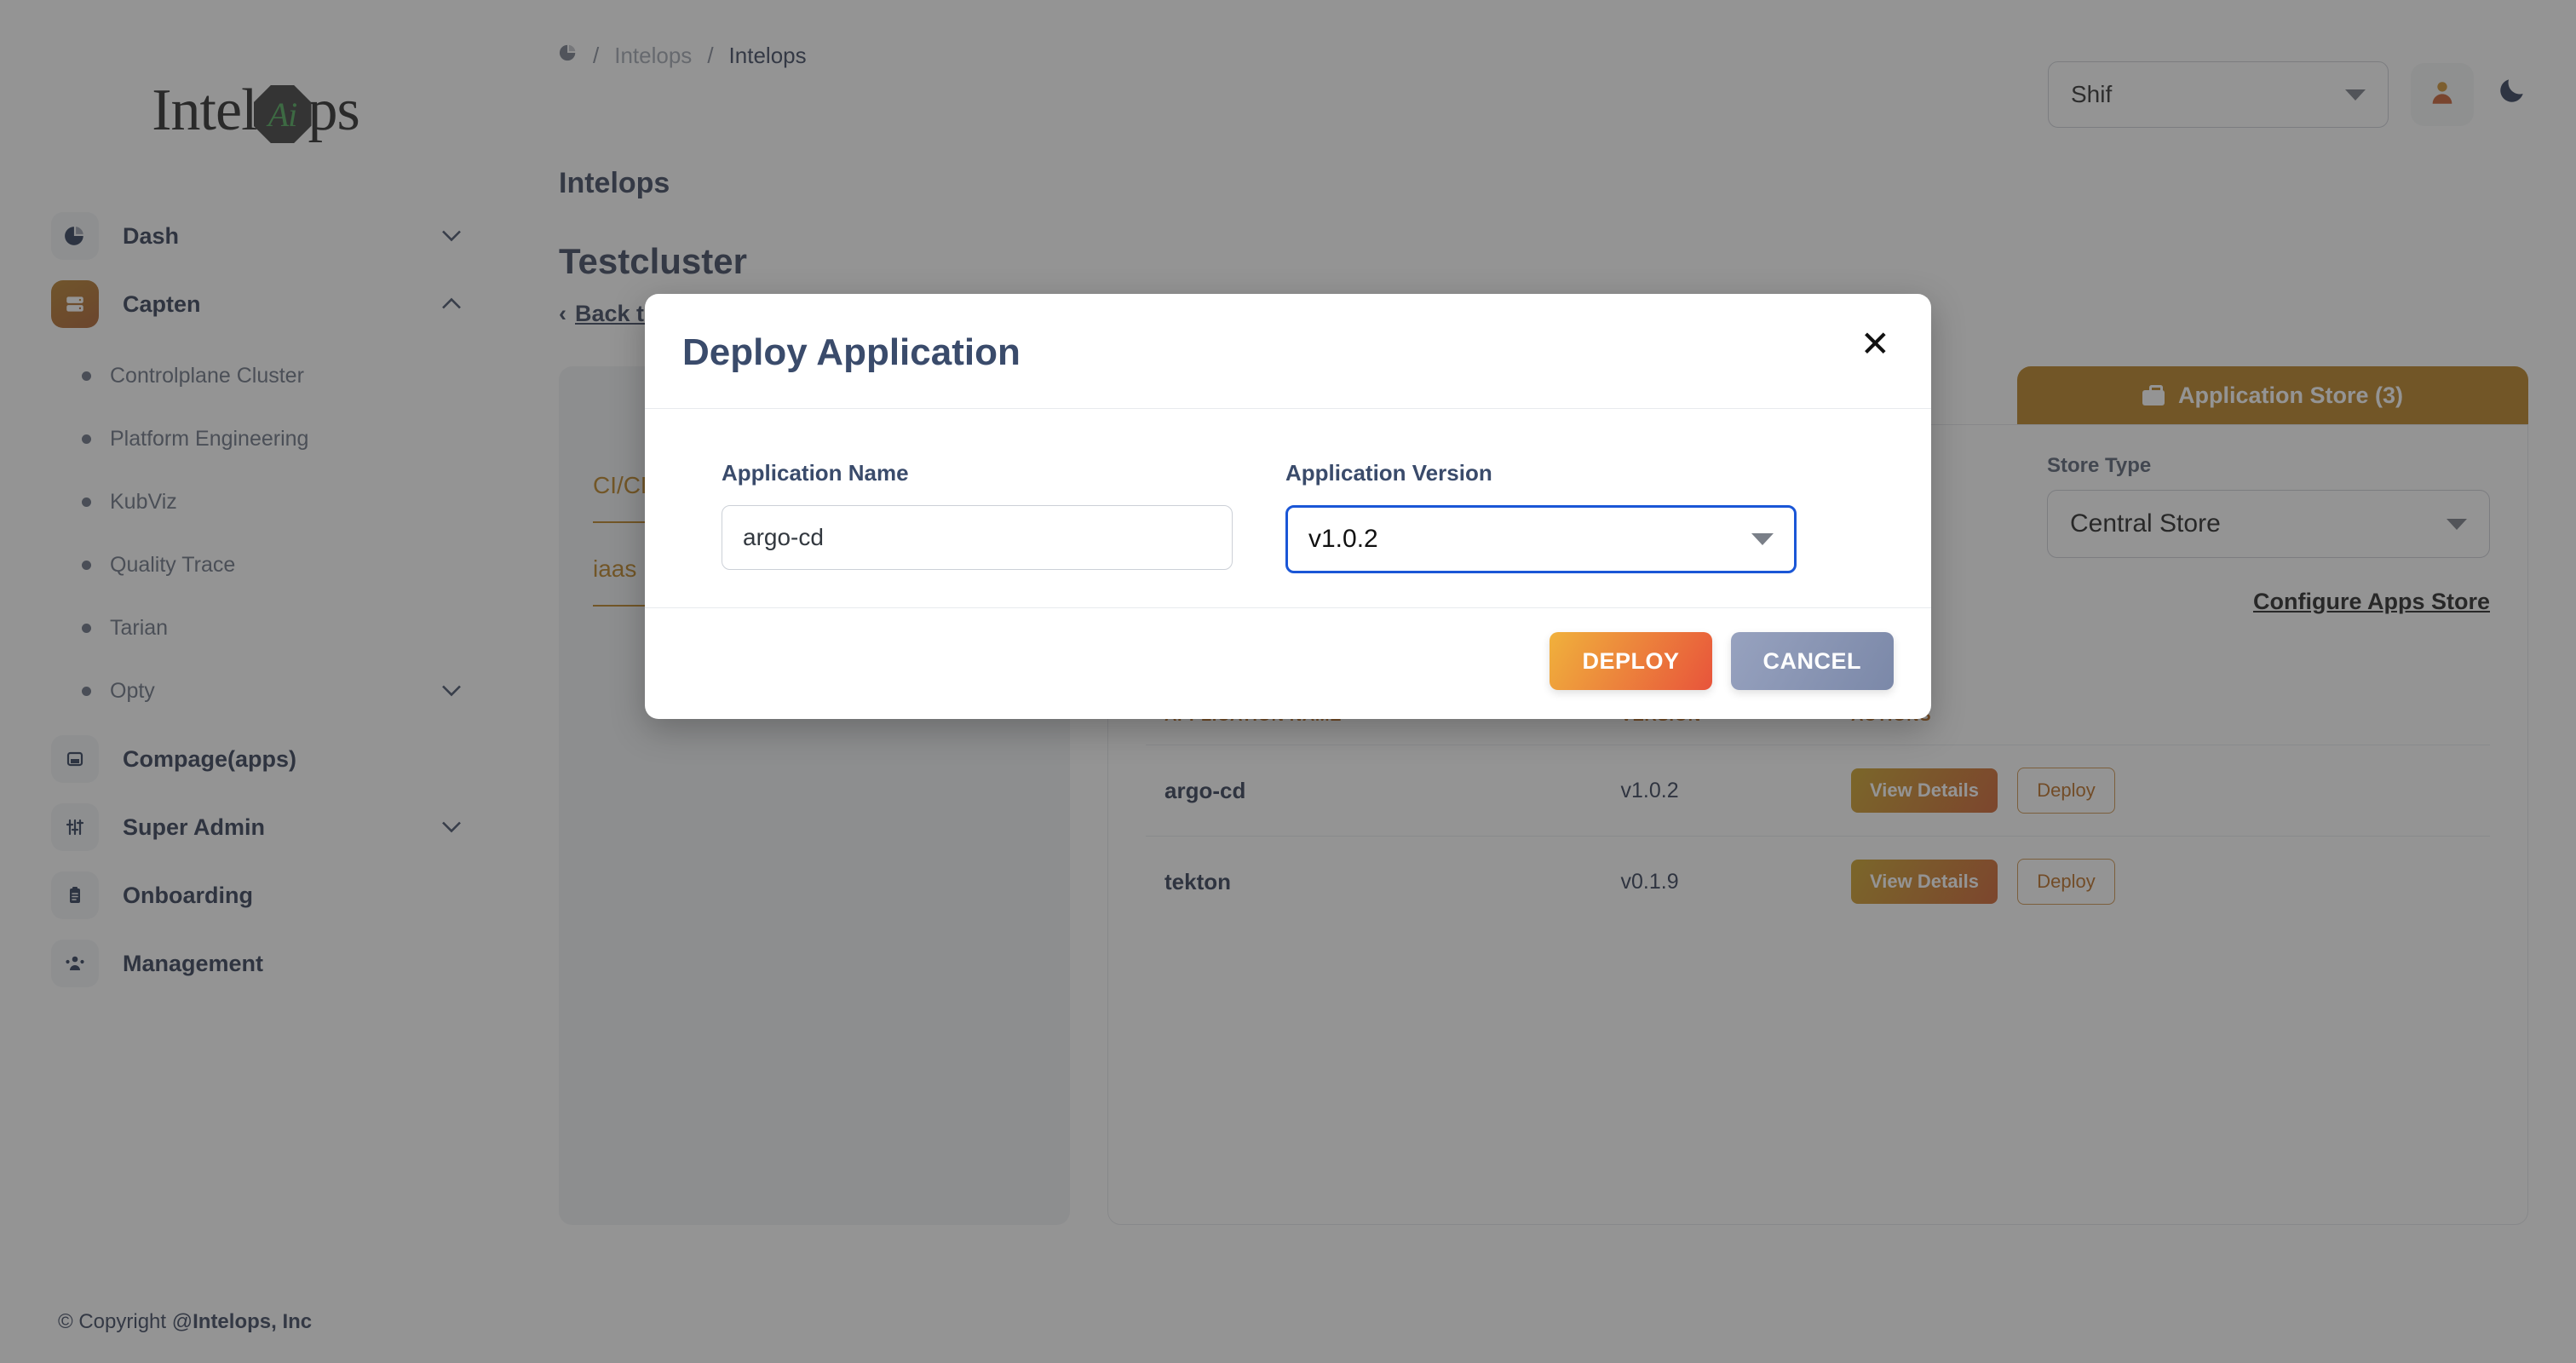 The image size is (2576, 1363). Describe the element at coordinates (1343, 539) in the screenshot. I see `application-version-value: v1.0.2` at that location.